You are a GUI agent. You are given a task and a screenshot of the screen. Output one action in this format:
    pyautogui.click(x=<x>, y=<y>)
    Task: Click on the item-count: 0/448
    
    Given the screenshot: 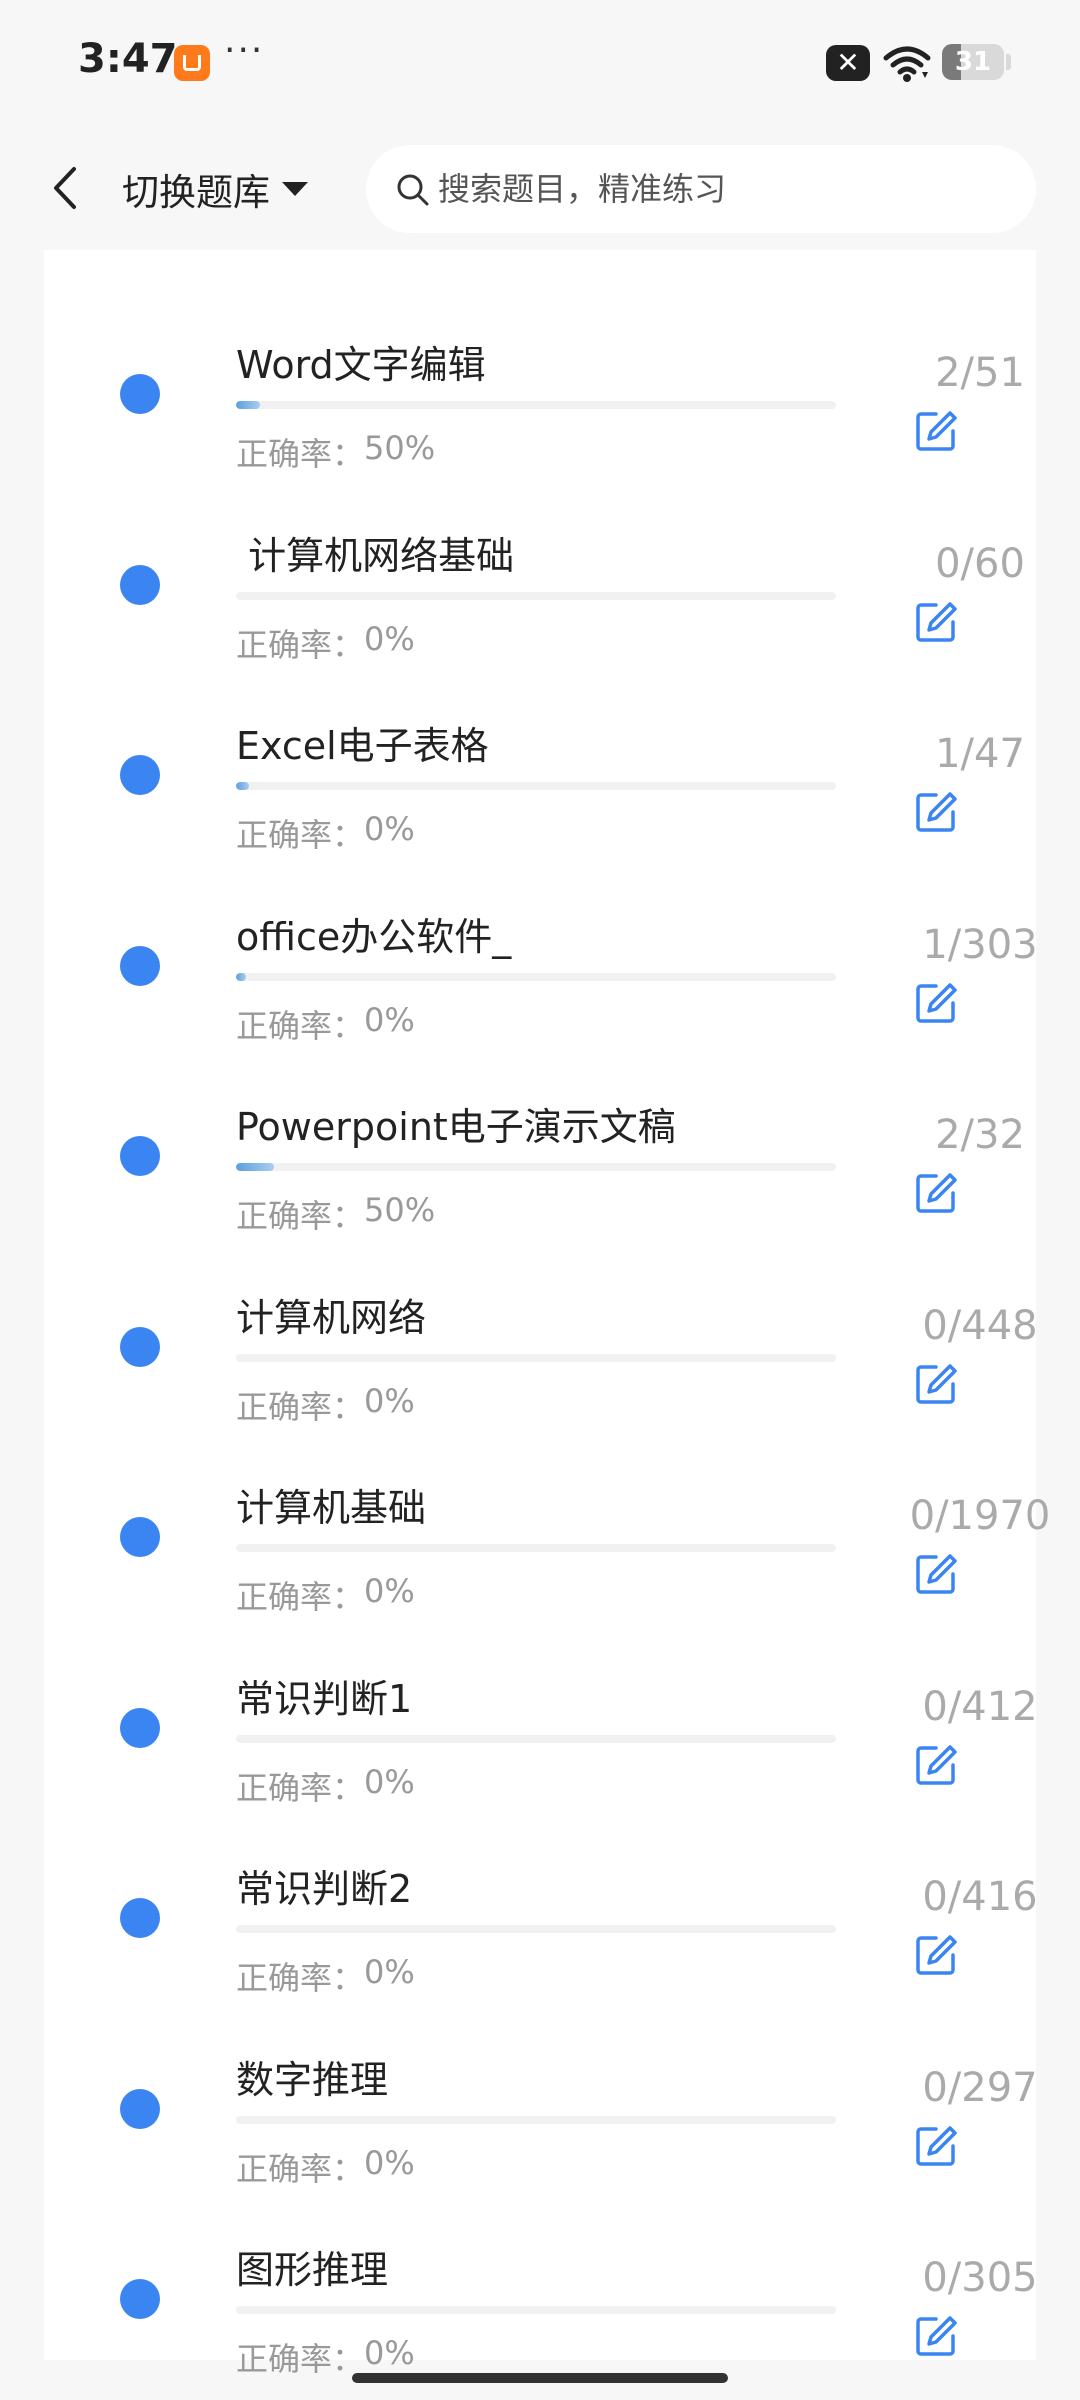 What is the action you would take?
    pyautogui.click(x=980, y=1325)
    